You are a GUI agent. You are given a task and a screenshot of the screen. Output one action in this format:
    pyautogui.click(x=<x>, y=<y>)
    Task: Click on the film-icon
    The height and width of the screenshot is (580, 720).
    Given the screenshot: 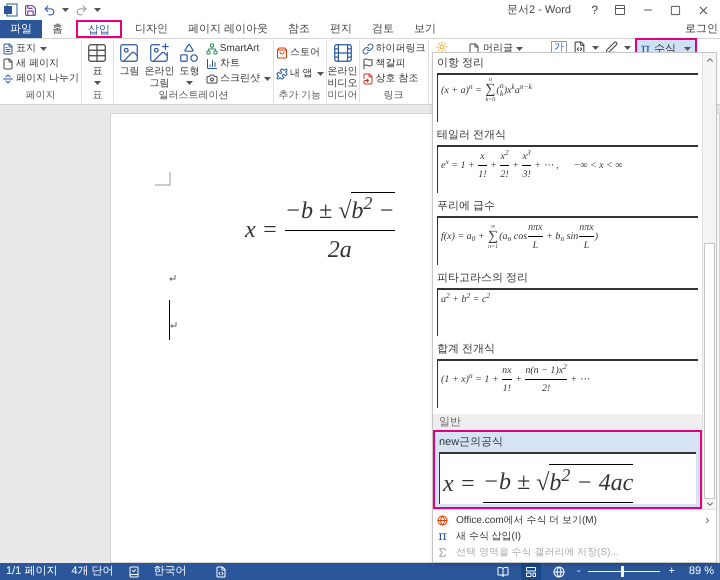 What is the action you would take?
    pyautogui.click(x=343, y=53)
    